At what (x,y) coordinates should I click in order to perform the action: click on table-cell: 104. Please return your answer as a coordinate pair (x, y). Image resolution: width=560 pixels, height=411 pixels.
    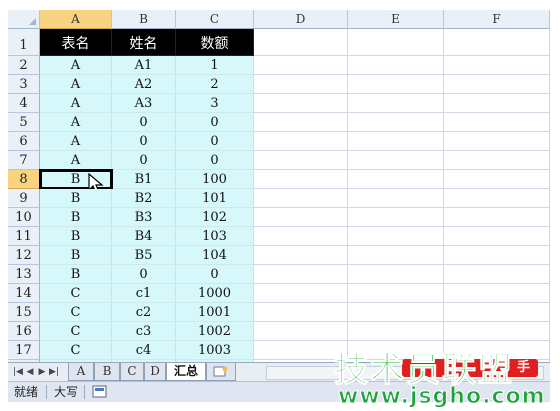
    Looking at the image, I should click on (215, 255).